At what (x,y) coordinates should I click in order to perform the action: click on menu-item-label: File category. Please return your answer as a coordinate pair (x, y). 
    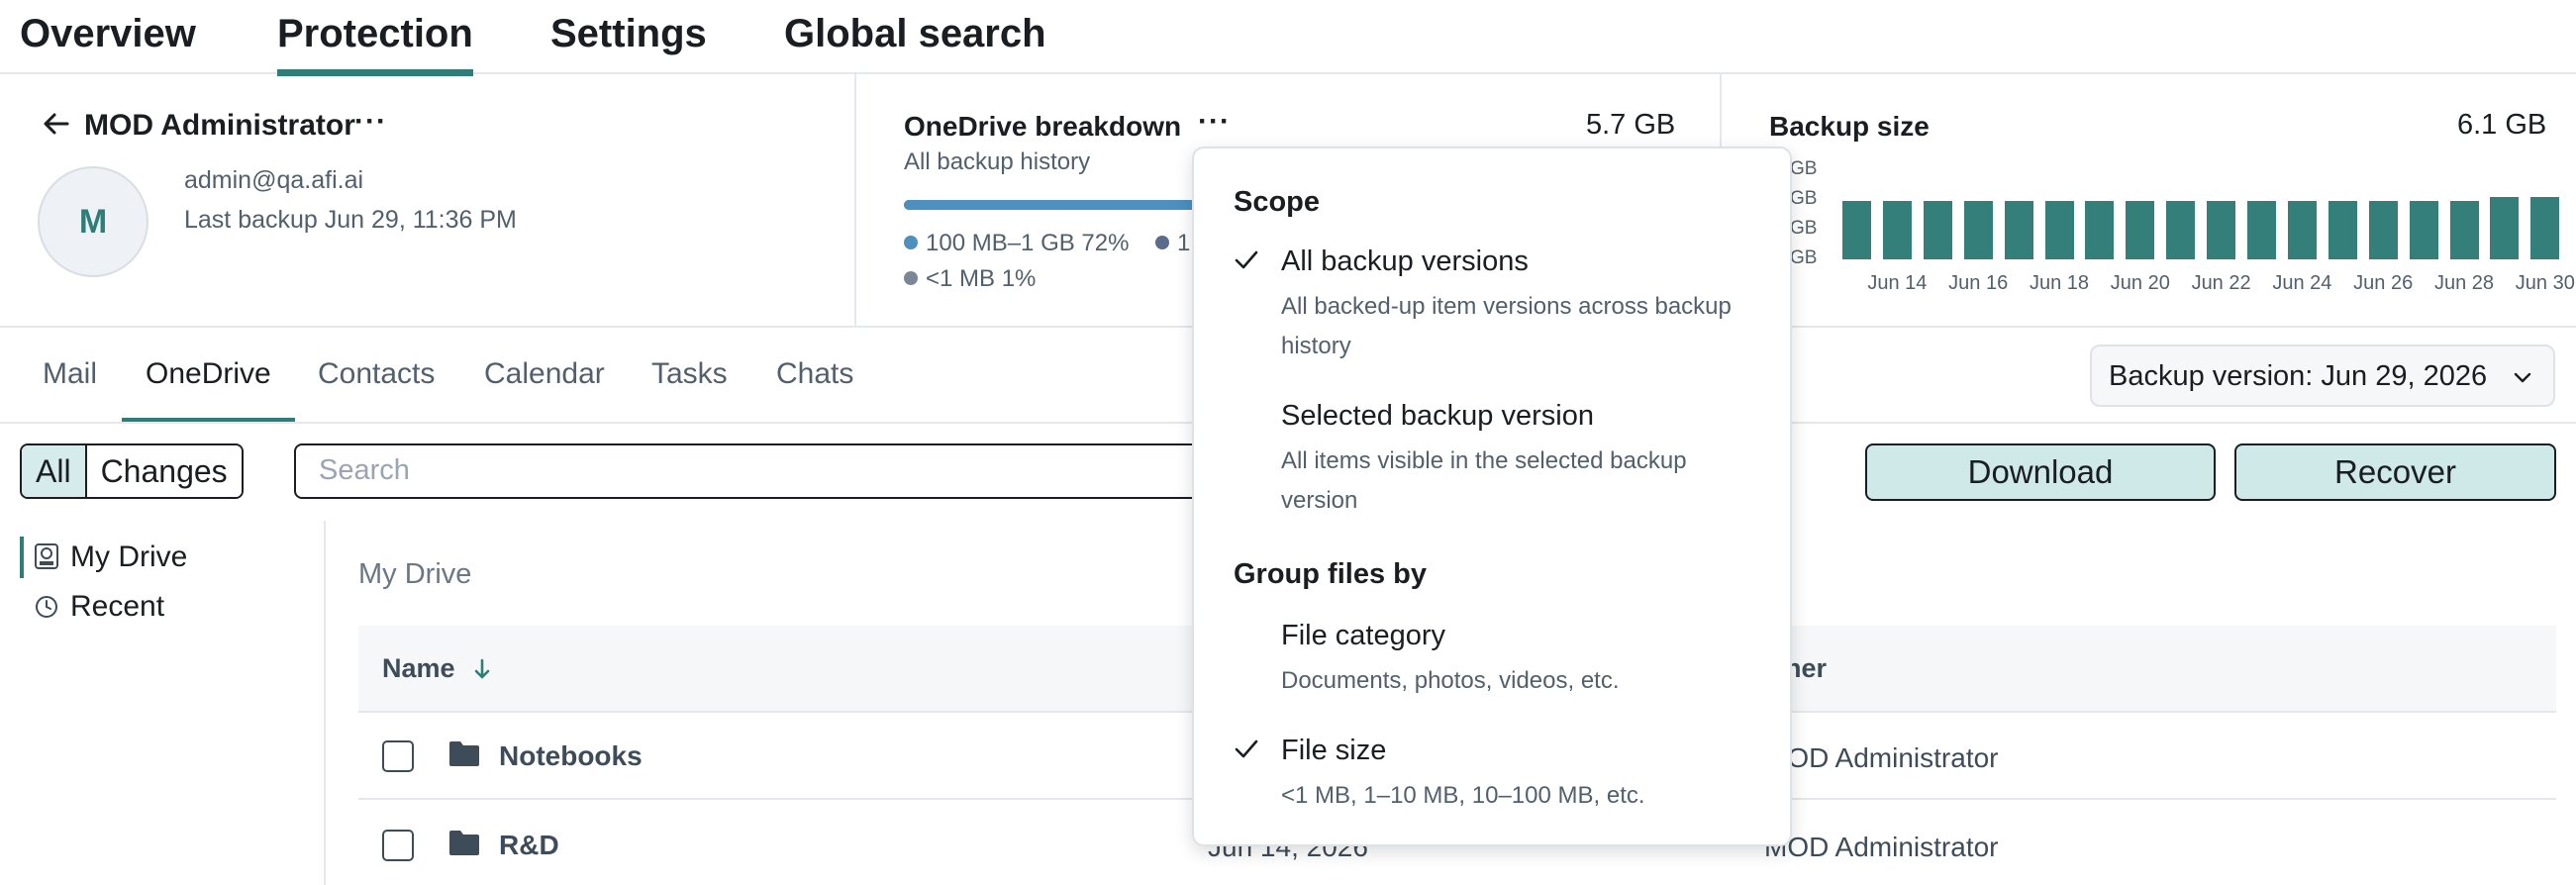
    Looking at the image, I should click on (1364, 635).